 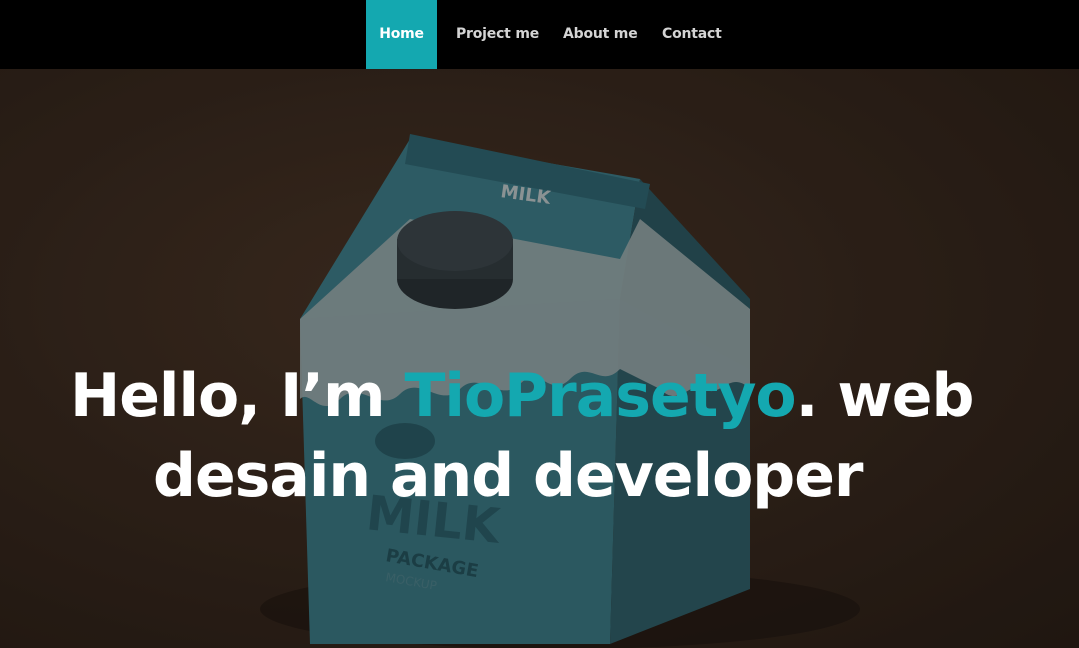 I want to click on headline-line-2: desain and developer, so click(x=508, y=476).